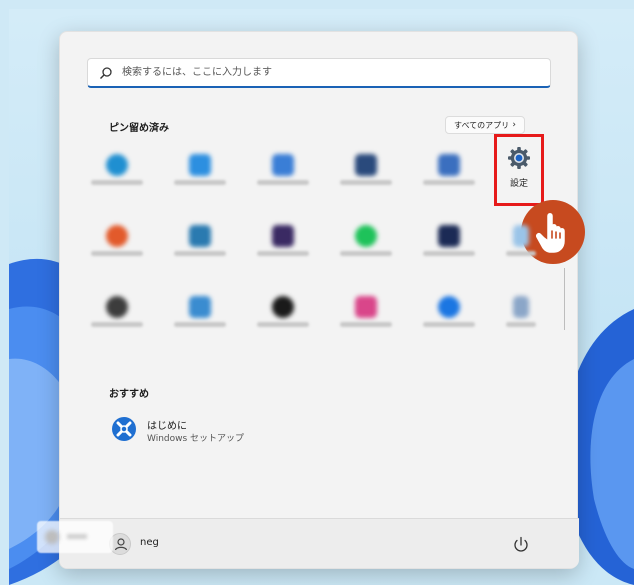 The height and width of the screenshot is (585, 634). I want to click on netflix-icon, so click(117, 307).